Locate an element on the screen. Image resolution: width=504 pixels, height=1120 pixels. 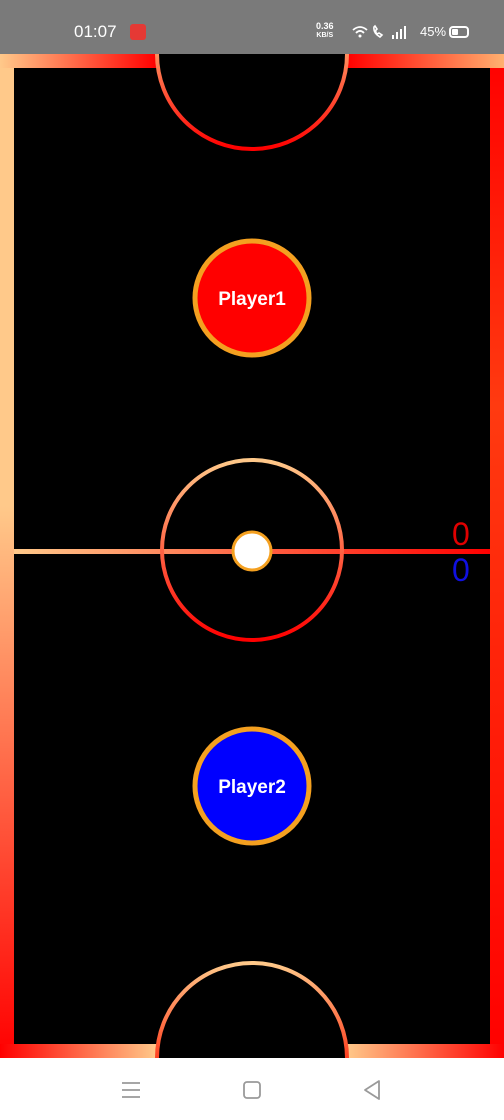
home-icon is located at coordinates (252, 1090).